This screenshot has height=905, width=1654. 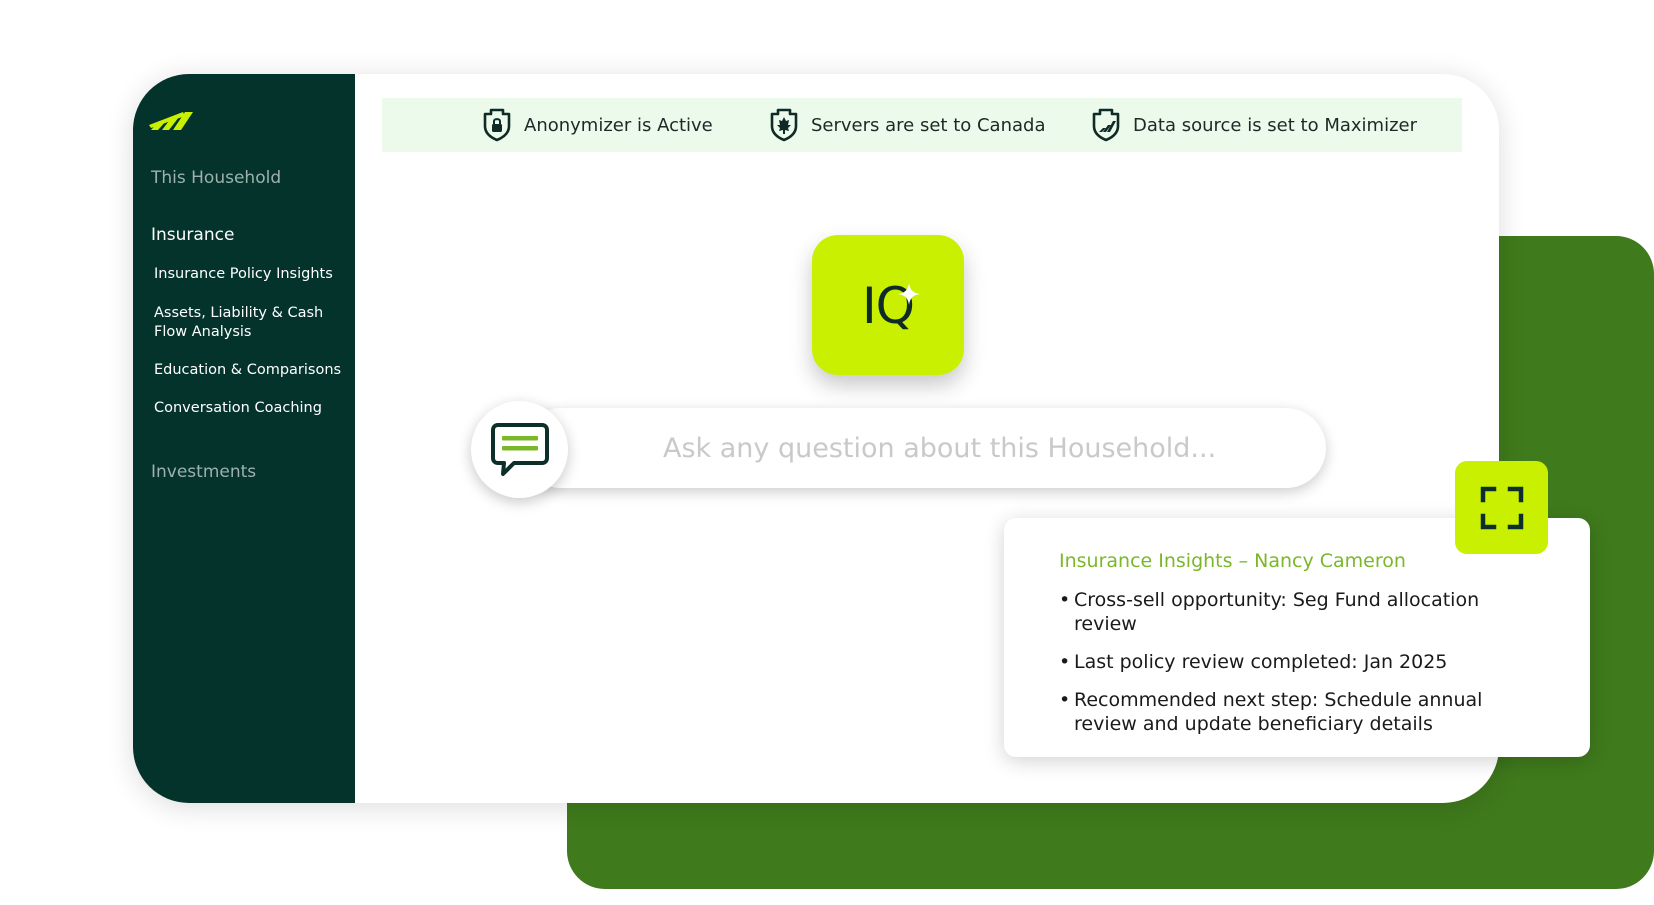 What do you see at coordinates (888, 305) in the screenshot?
I see `iq-assistant-tile: IQ` at bounding box center [888, 305].